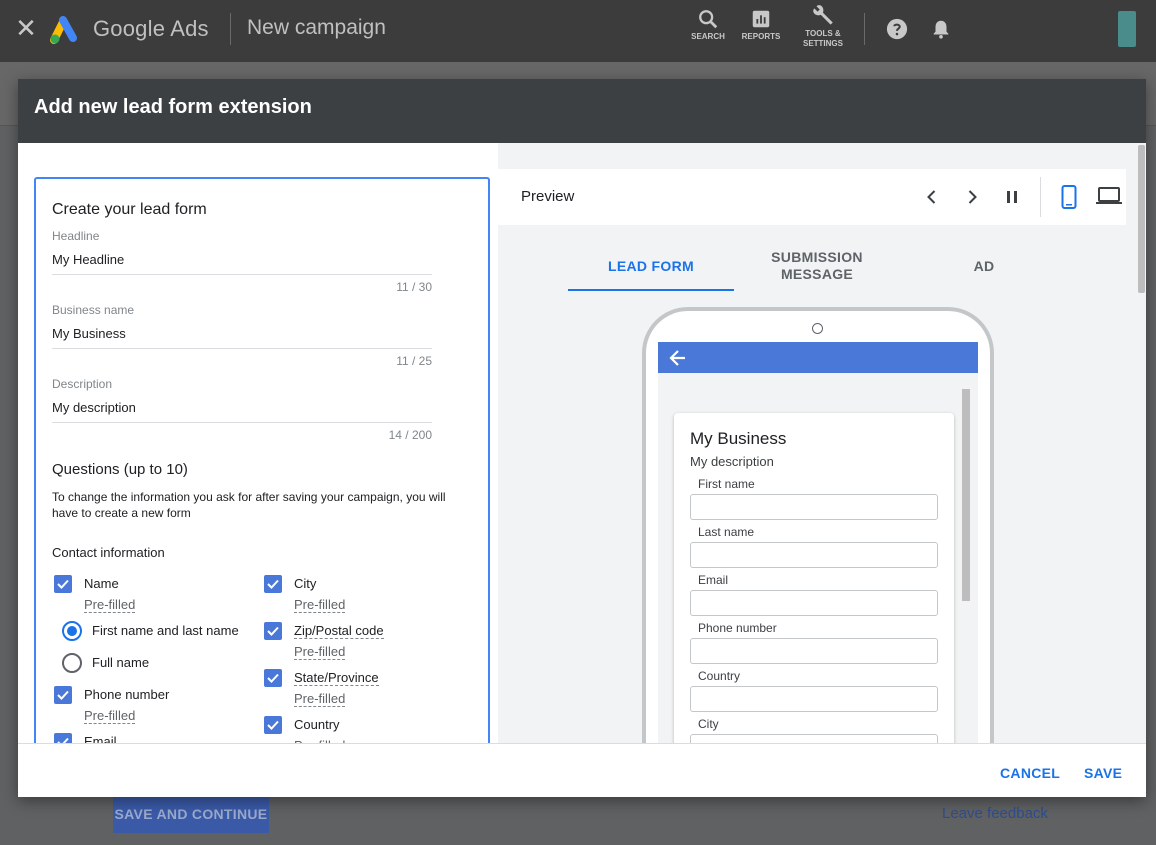  I want to click on state-prefilled: Pre-filled, so click(320, 699).